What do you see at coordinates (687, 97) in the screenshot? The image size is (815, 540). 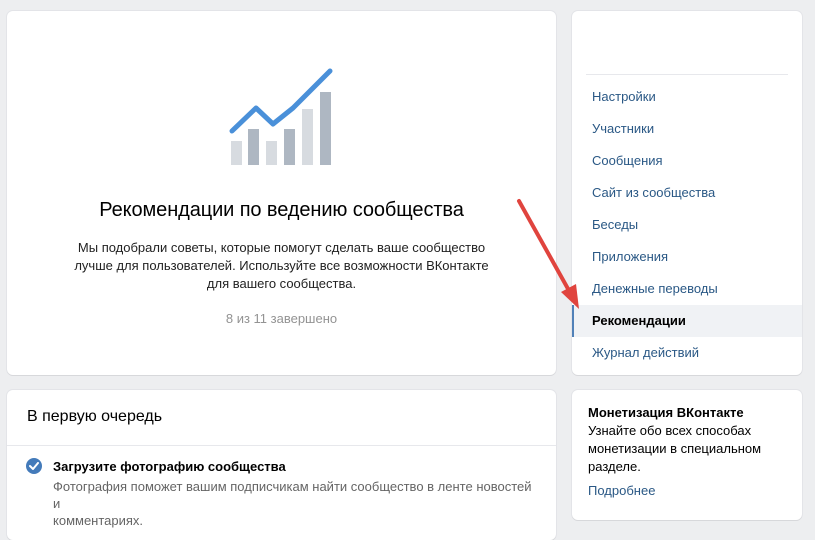 I see `menu-item-settings: Настройки` at bounding box center [687, 97].